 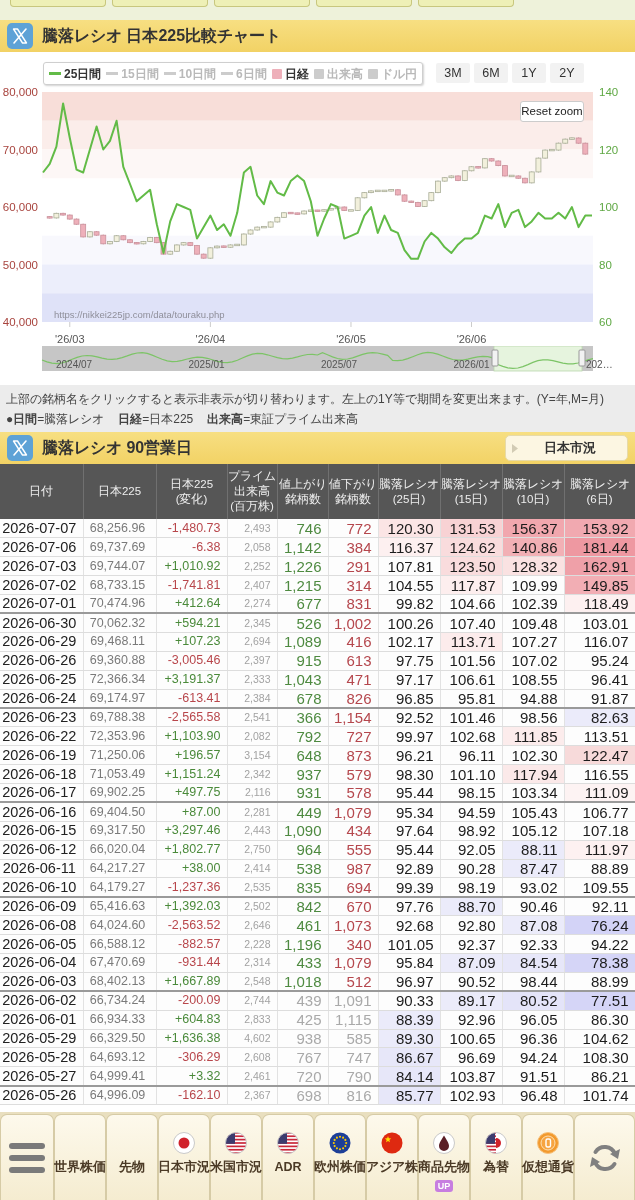 What do you see at coordinates (599, 623) in the screenshot?
I see `table-cell: 103.01` at bounding box center [599, 623].